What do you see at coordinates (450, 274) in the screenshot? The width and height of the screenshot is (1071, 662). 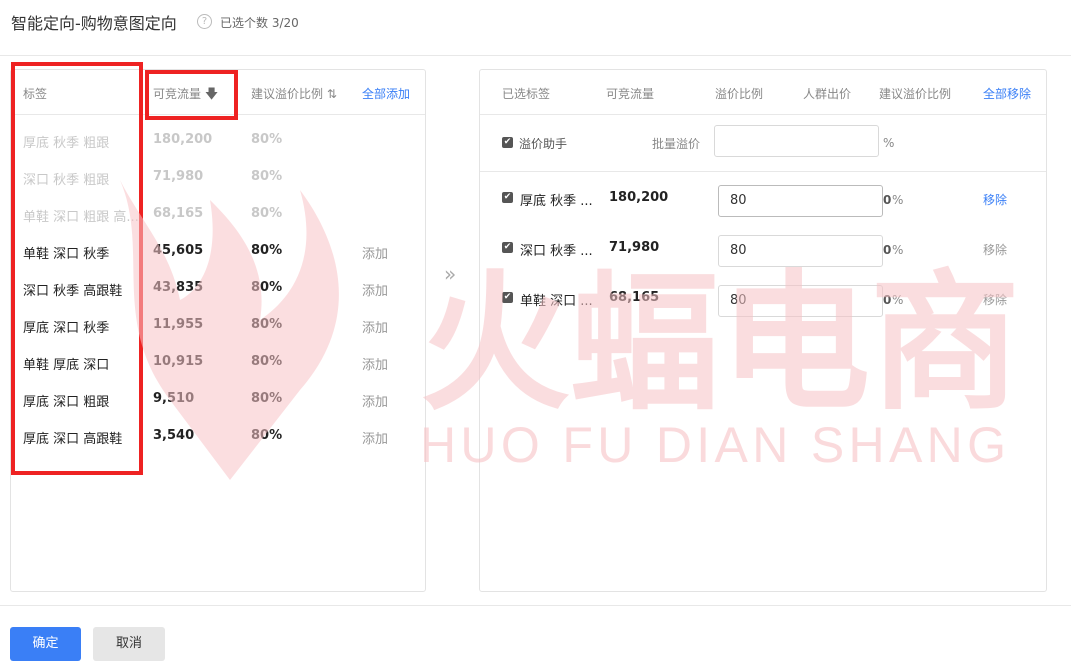 I see `chevron-right-icon: »` at bounding box center [450, 274].